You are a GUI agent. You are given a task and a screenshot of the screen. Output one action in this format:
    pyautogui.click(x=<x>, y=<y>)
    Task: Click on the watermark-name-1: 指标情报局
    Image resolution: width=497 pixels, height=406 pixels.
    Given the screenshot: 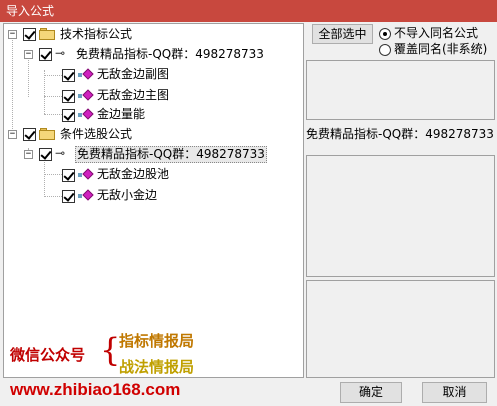 What is the action you would take?
    pyautogui.click(x=157, y=341)
    